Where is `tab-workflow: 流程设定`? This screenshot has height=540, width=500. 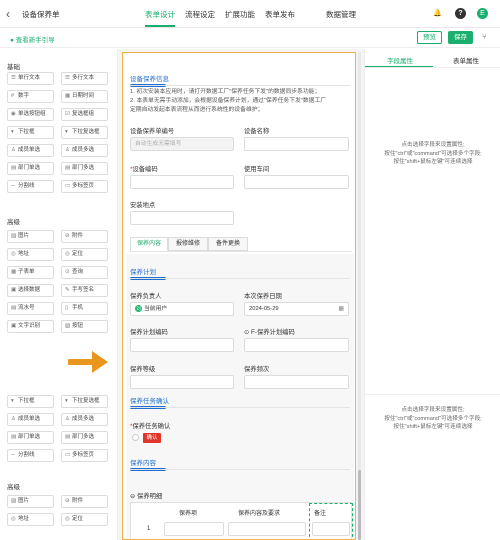 tab-workflow: 流程设定 is located at coordinates (200, 14).